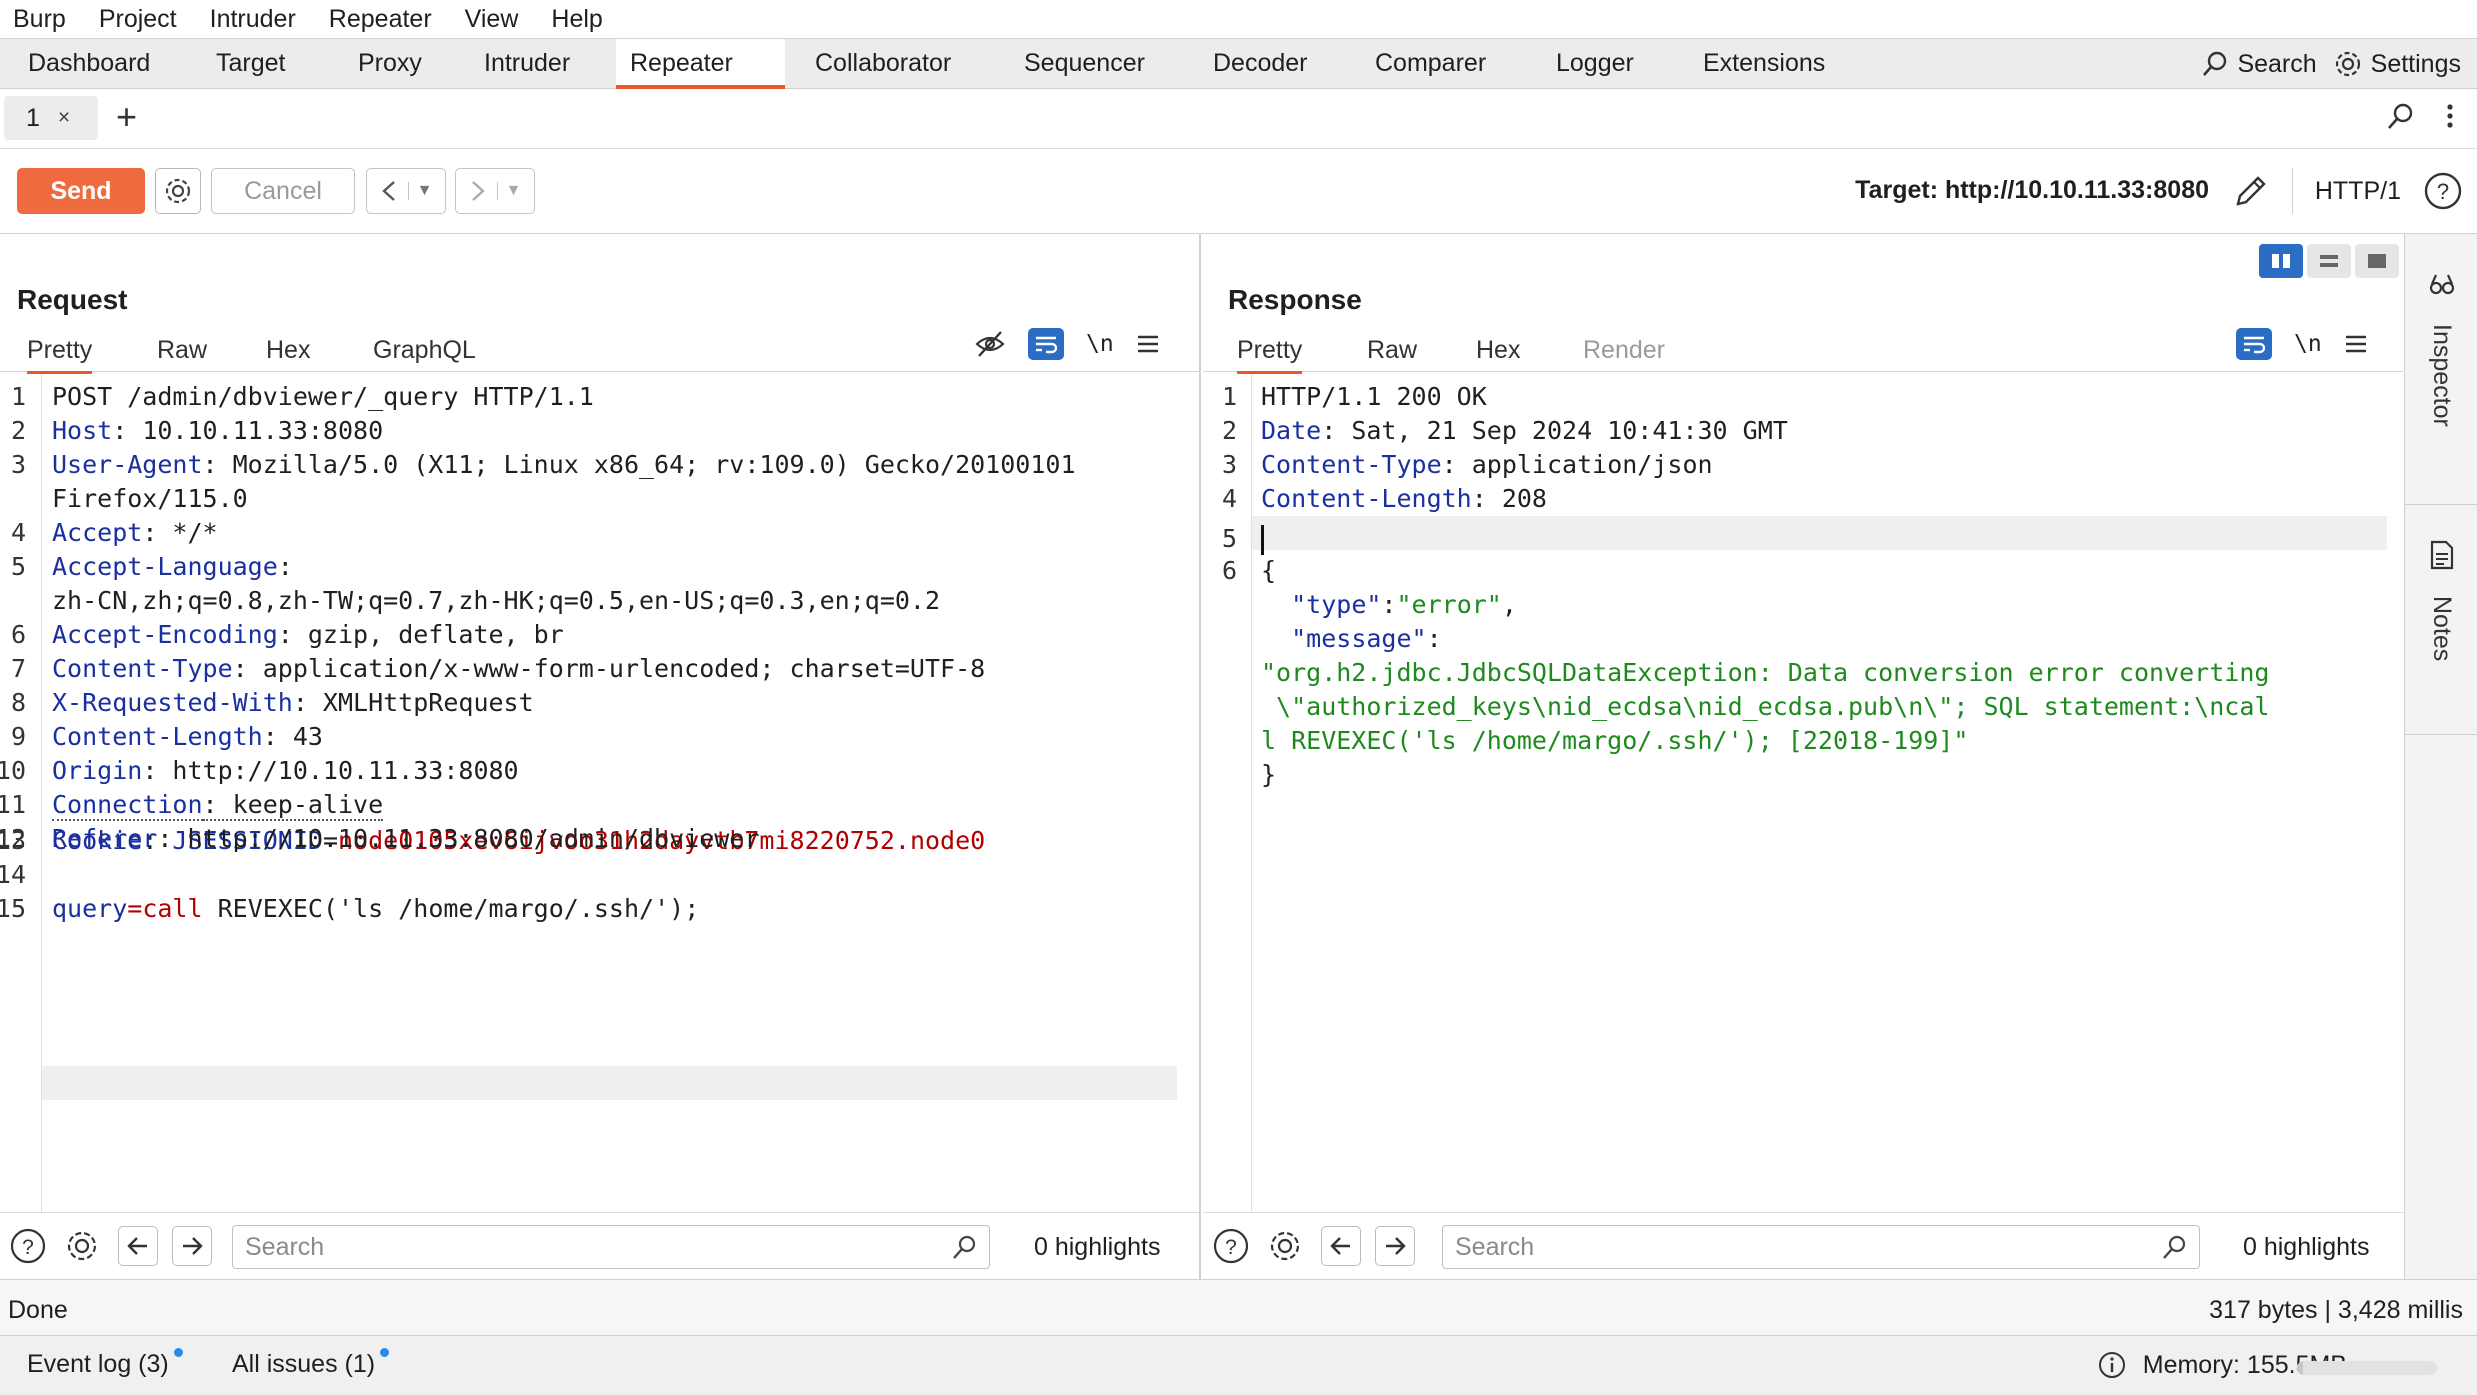  I want to click on request-tab-hex: Hex, so click(288, 350).